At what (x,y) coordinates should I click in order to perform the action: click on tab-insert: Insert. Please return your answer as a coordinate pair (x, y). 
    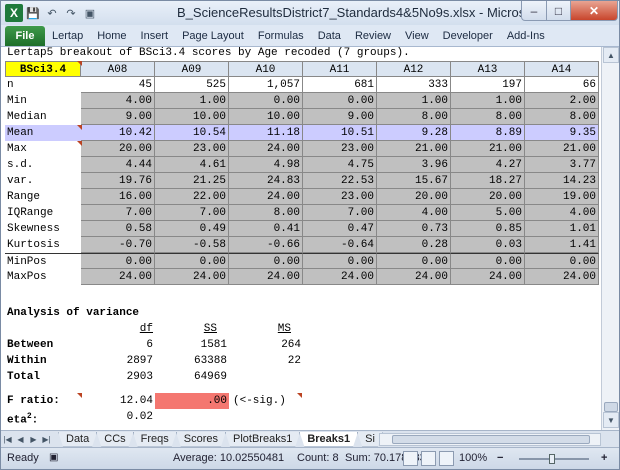
    Looking at the image, I should click on (155, 36).